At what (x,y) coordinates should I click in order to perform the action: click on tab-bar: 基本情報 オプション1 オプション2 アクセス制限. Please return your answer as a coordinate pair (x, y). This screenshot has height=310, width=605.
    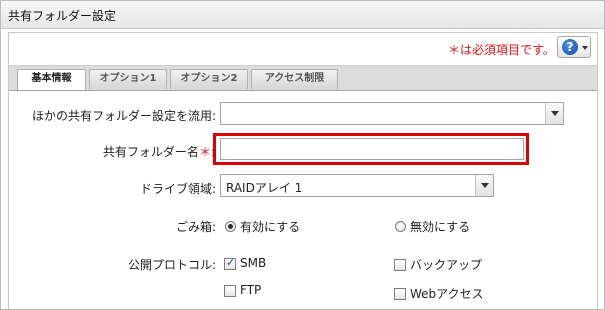
    Looking at the image, I should click on (303, 78).